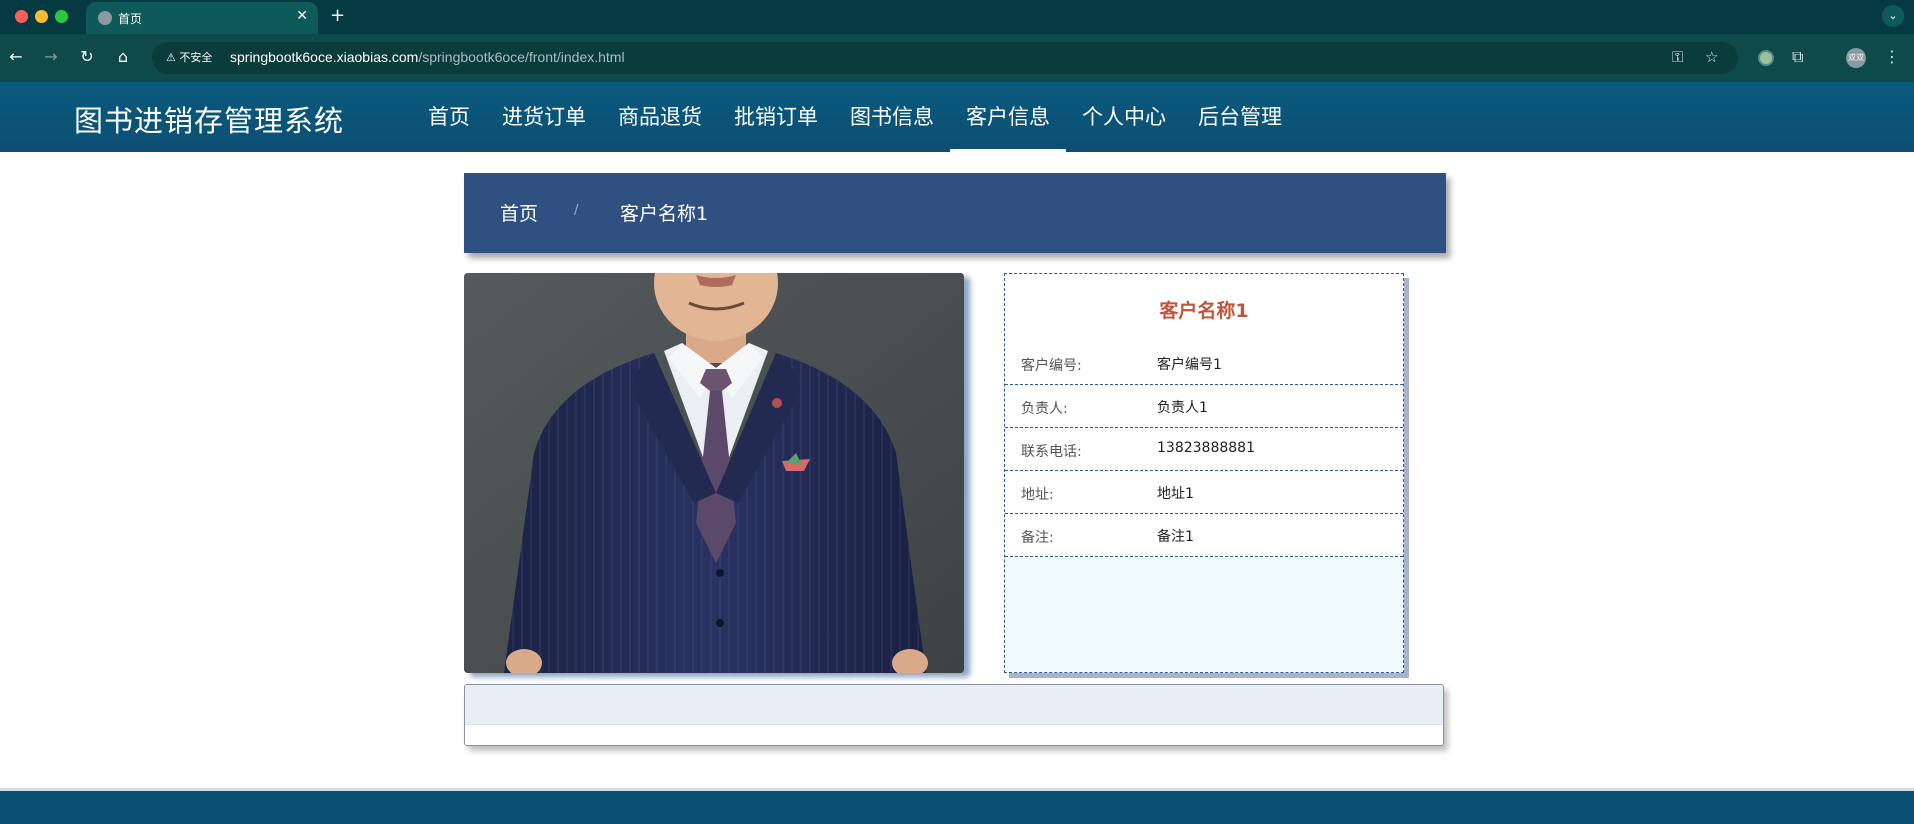 The height and width of the screenshot is (824, 1914). Describe the element at coordinates (105, 18) in the screenshot. I see `globe-icon` at that location.